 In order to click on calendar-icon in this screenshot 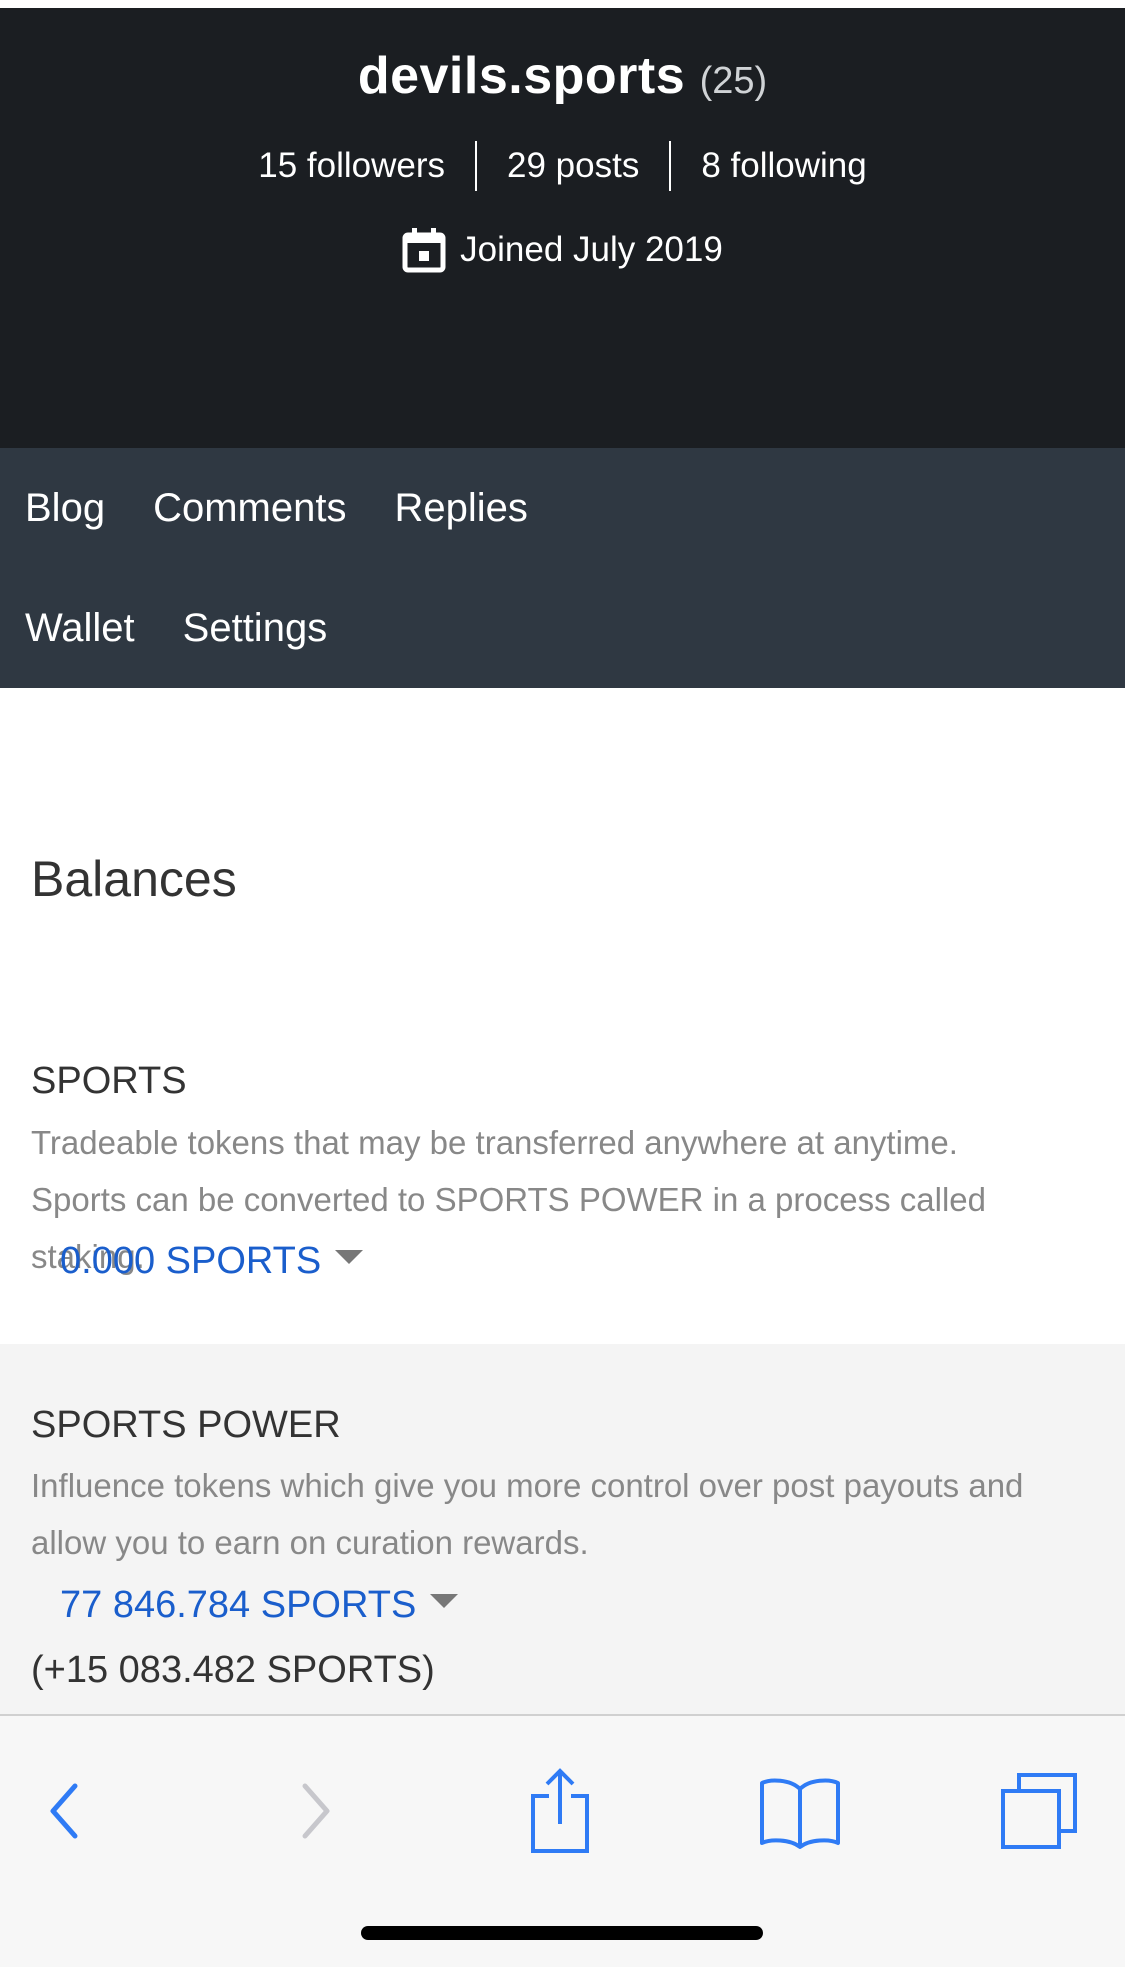, I will do `click(424, 250)`.